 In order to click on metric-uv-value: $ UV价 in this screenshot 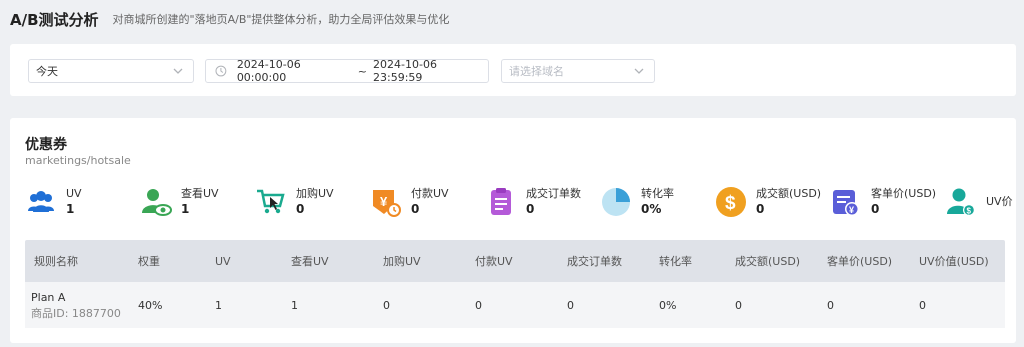, I will do `click(979, 202)`.